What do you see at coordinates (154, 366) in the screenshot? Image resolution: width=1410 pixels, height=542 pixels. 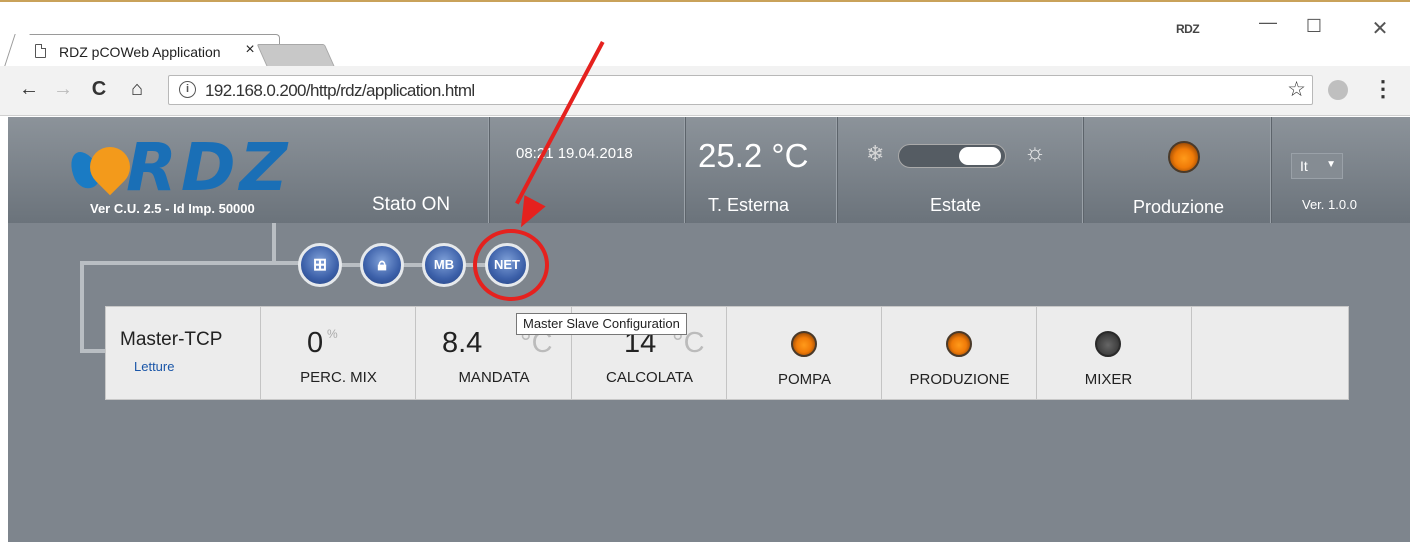 I see `letture-link: Letture` at bounding box center [154, 366].